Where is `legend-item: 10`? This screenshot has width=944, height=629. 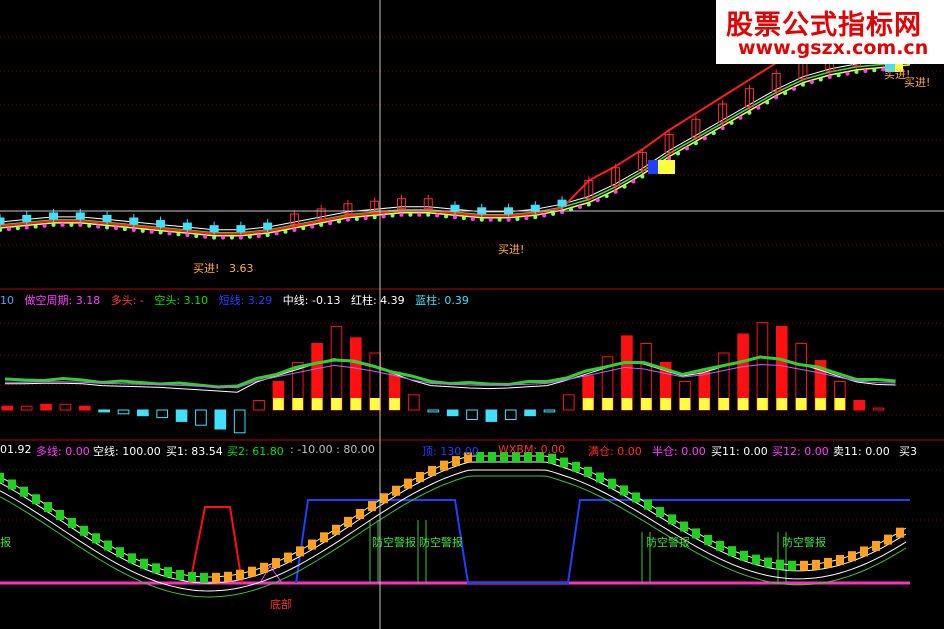
legend-item: 10 is located at coordinates (7, 300).